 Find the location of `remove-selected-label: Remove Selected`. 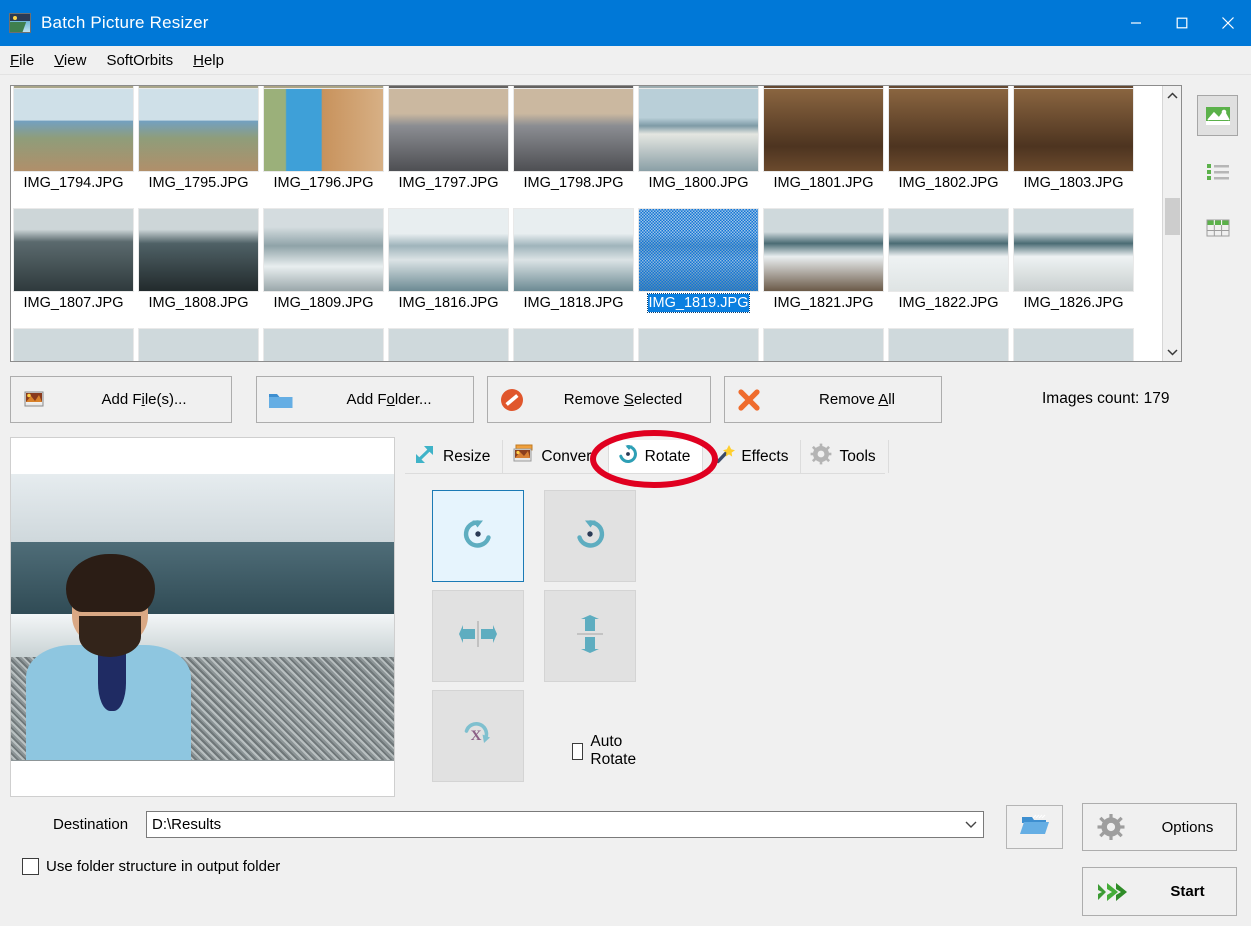

remove-selected-label: Remove Selected is located at coordinates (623, 399).